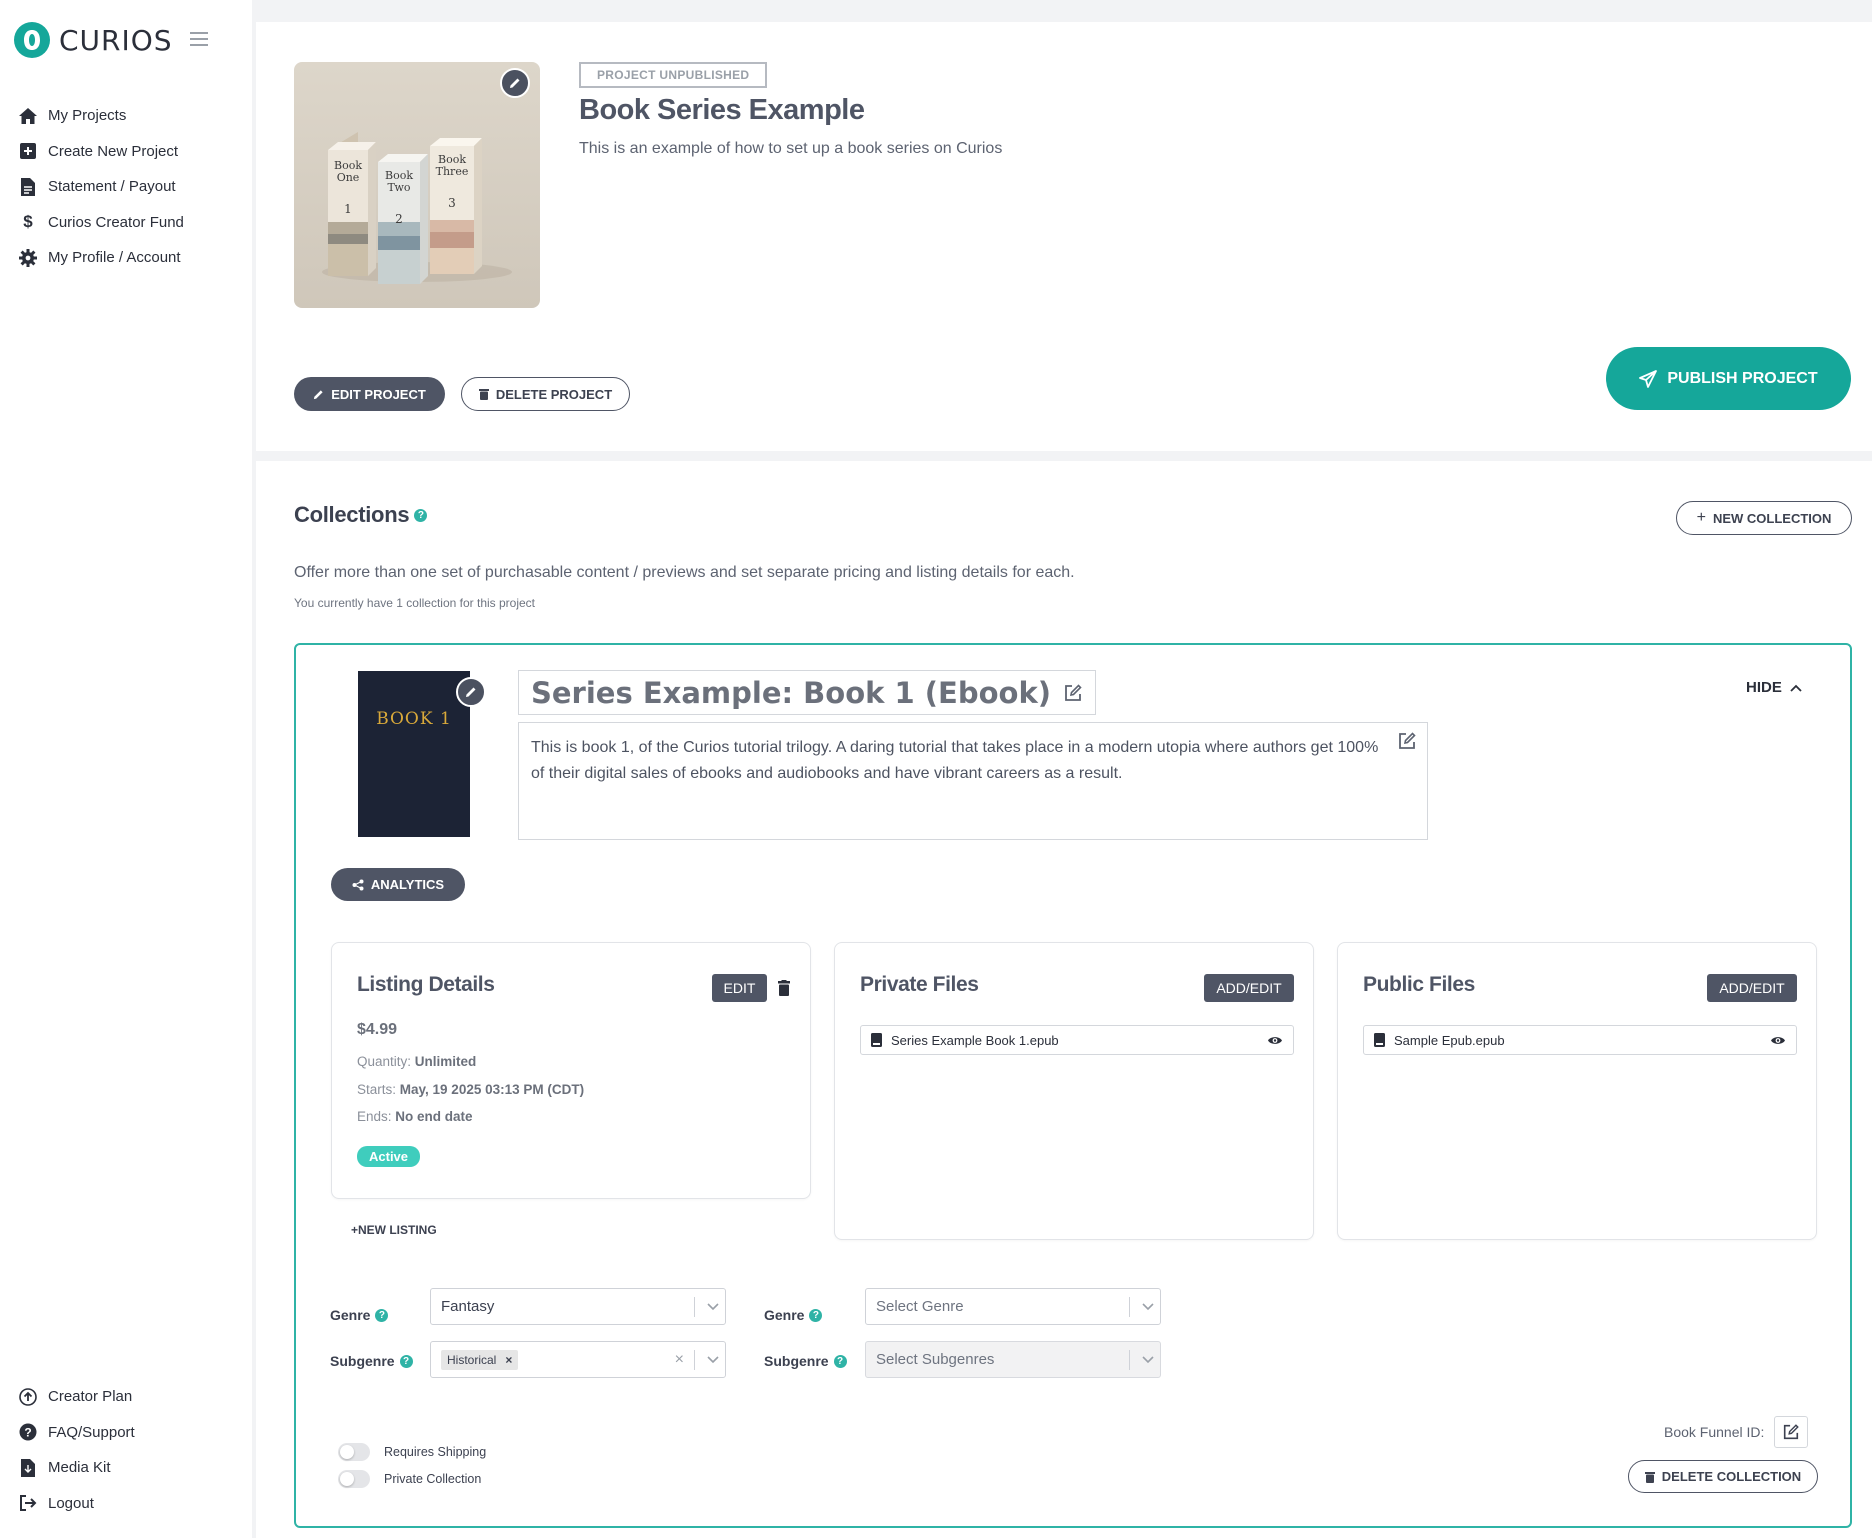 The image size is (1872, 1538). I want to click on select-separator, so click(1129, 1359).